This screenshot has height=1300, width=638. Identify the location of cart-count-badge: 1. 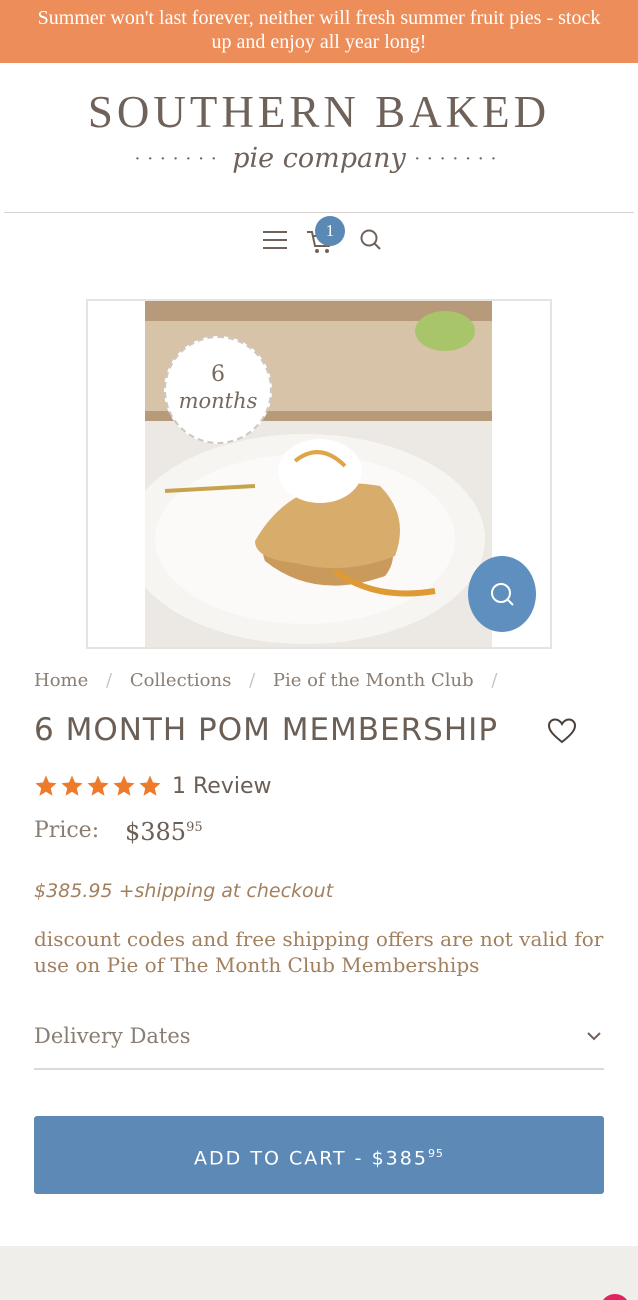
(330, 231).